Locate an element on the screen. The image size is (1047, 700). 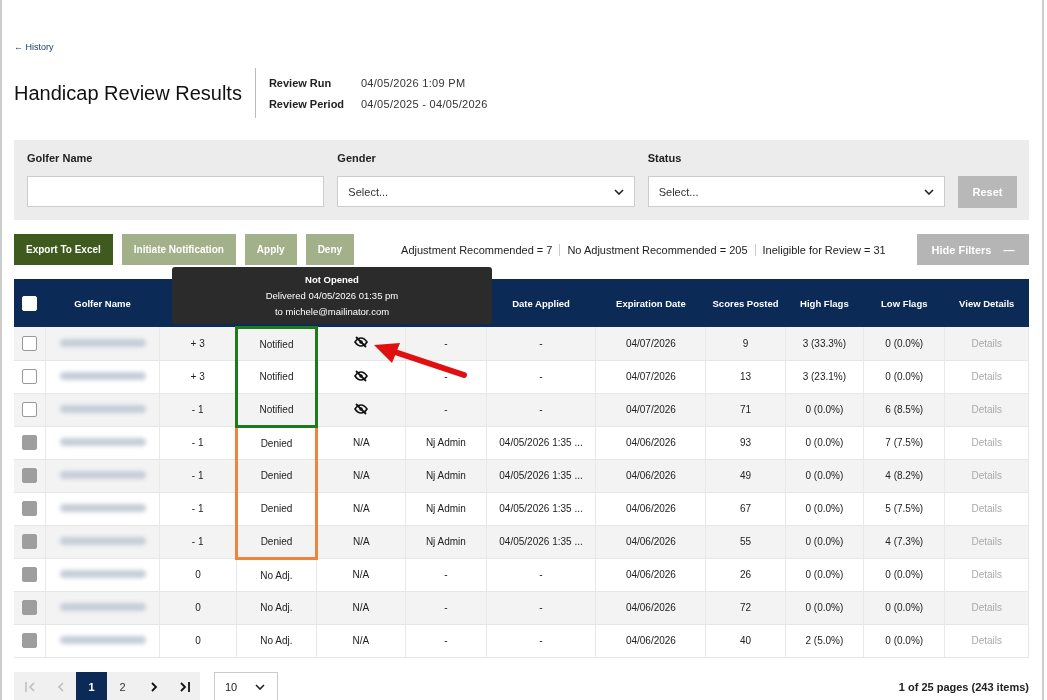
table-cell: 3 (23.1%) is located at coordinates (824, 376).